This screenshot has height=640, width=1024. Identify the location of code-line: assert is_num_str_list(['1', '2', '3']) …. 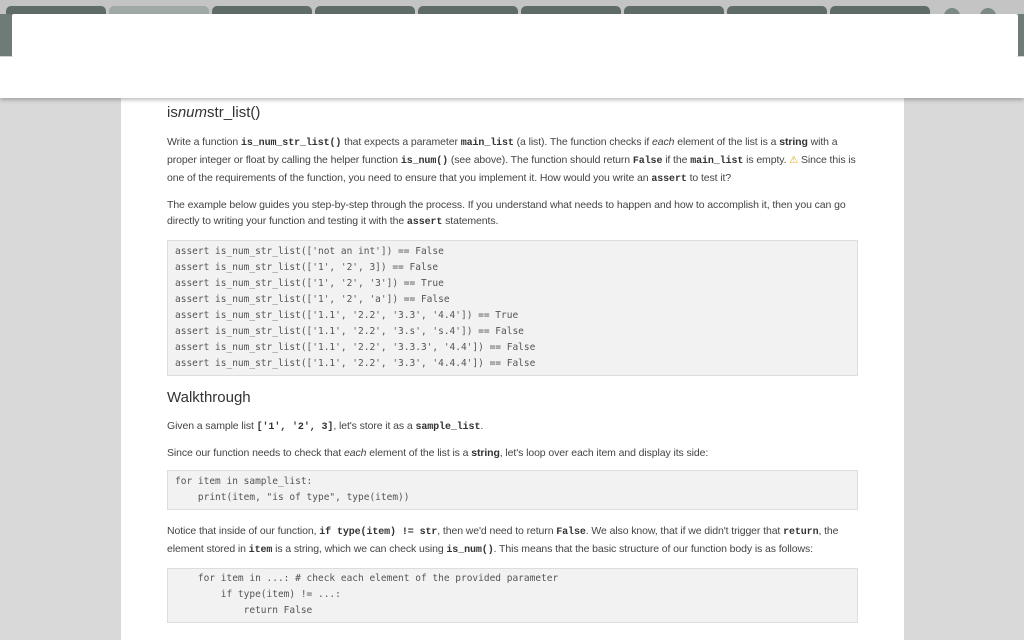
(309, 283).